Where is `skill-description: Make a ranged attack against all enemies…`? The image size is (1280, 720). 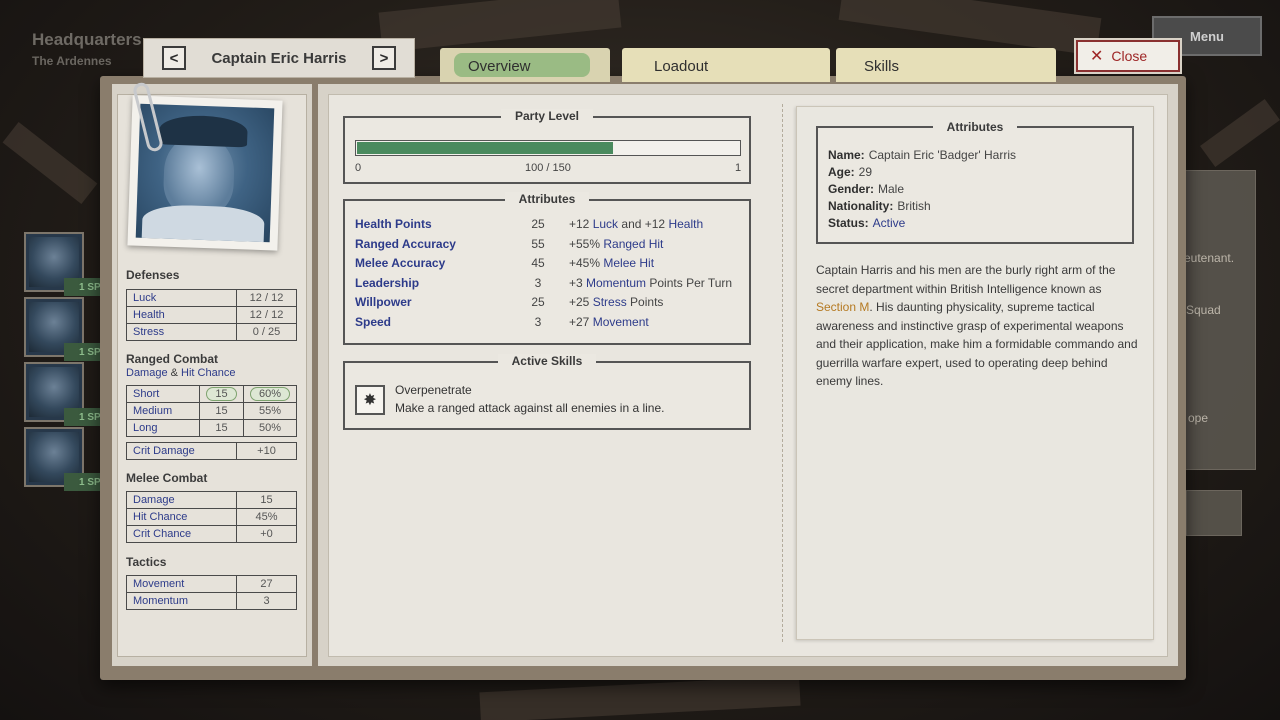 skill-description: Make a ranged attack against all enemies… is located at coordinates (530, 408).